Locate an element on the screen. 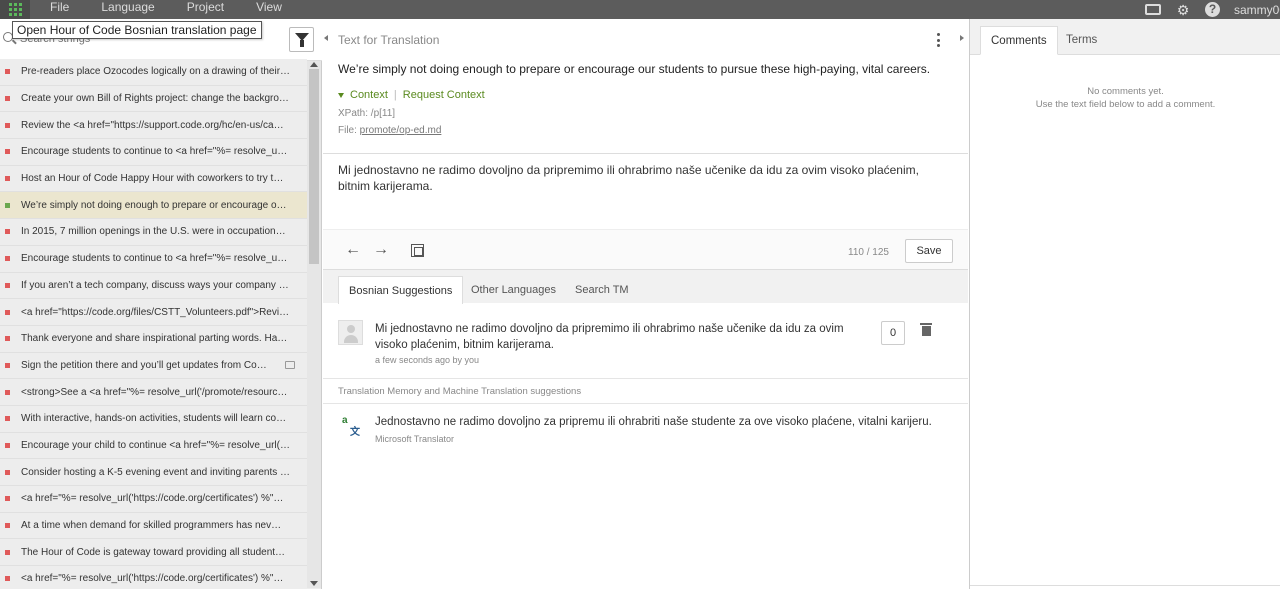 The width and height of the screenshot is (1280, 589). tab-comments: Comments is located at coordinates (1019, 40).